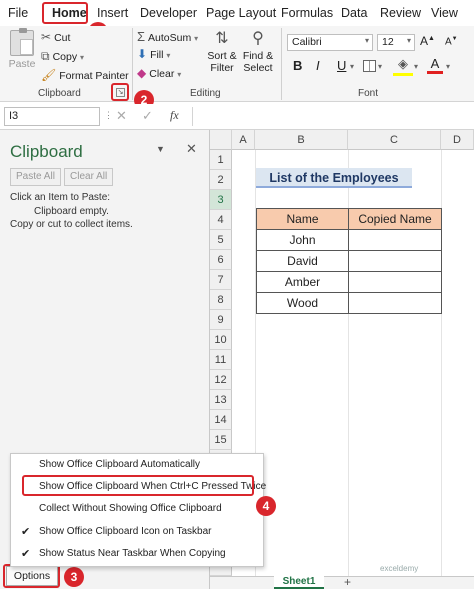 Image resolution: width=474 pixels, height=589 pixels. Describe the element at coordinates (159, 73) in the screenshot. I see `clear-button: ◆ Clear ▾` at that location.